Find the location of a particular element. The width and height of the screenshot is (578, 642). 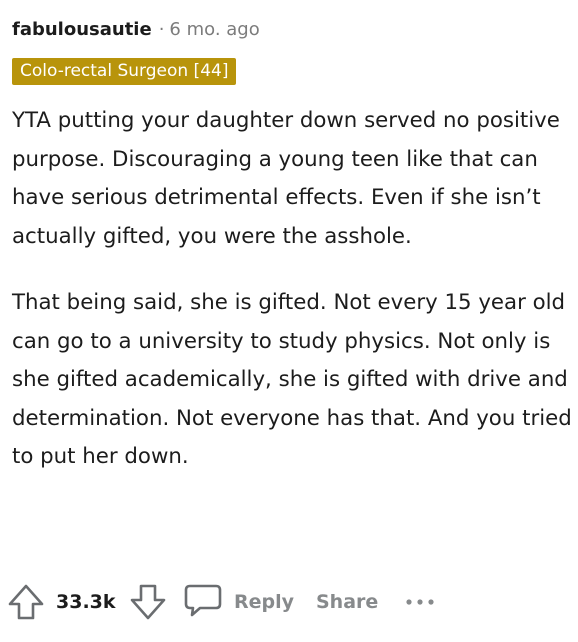

comment-meta: fabulousautie · 6 mo. ago is located at coordinates (136, 29).